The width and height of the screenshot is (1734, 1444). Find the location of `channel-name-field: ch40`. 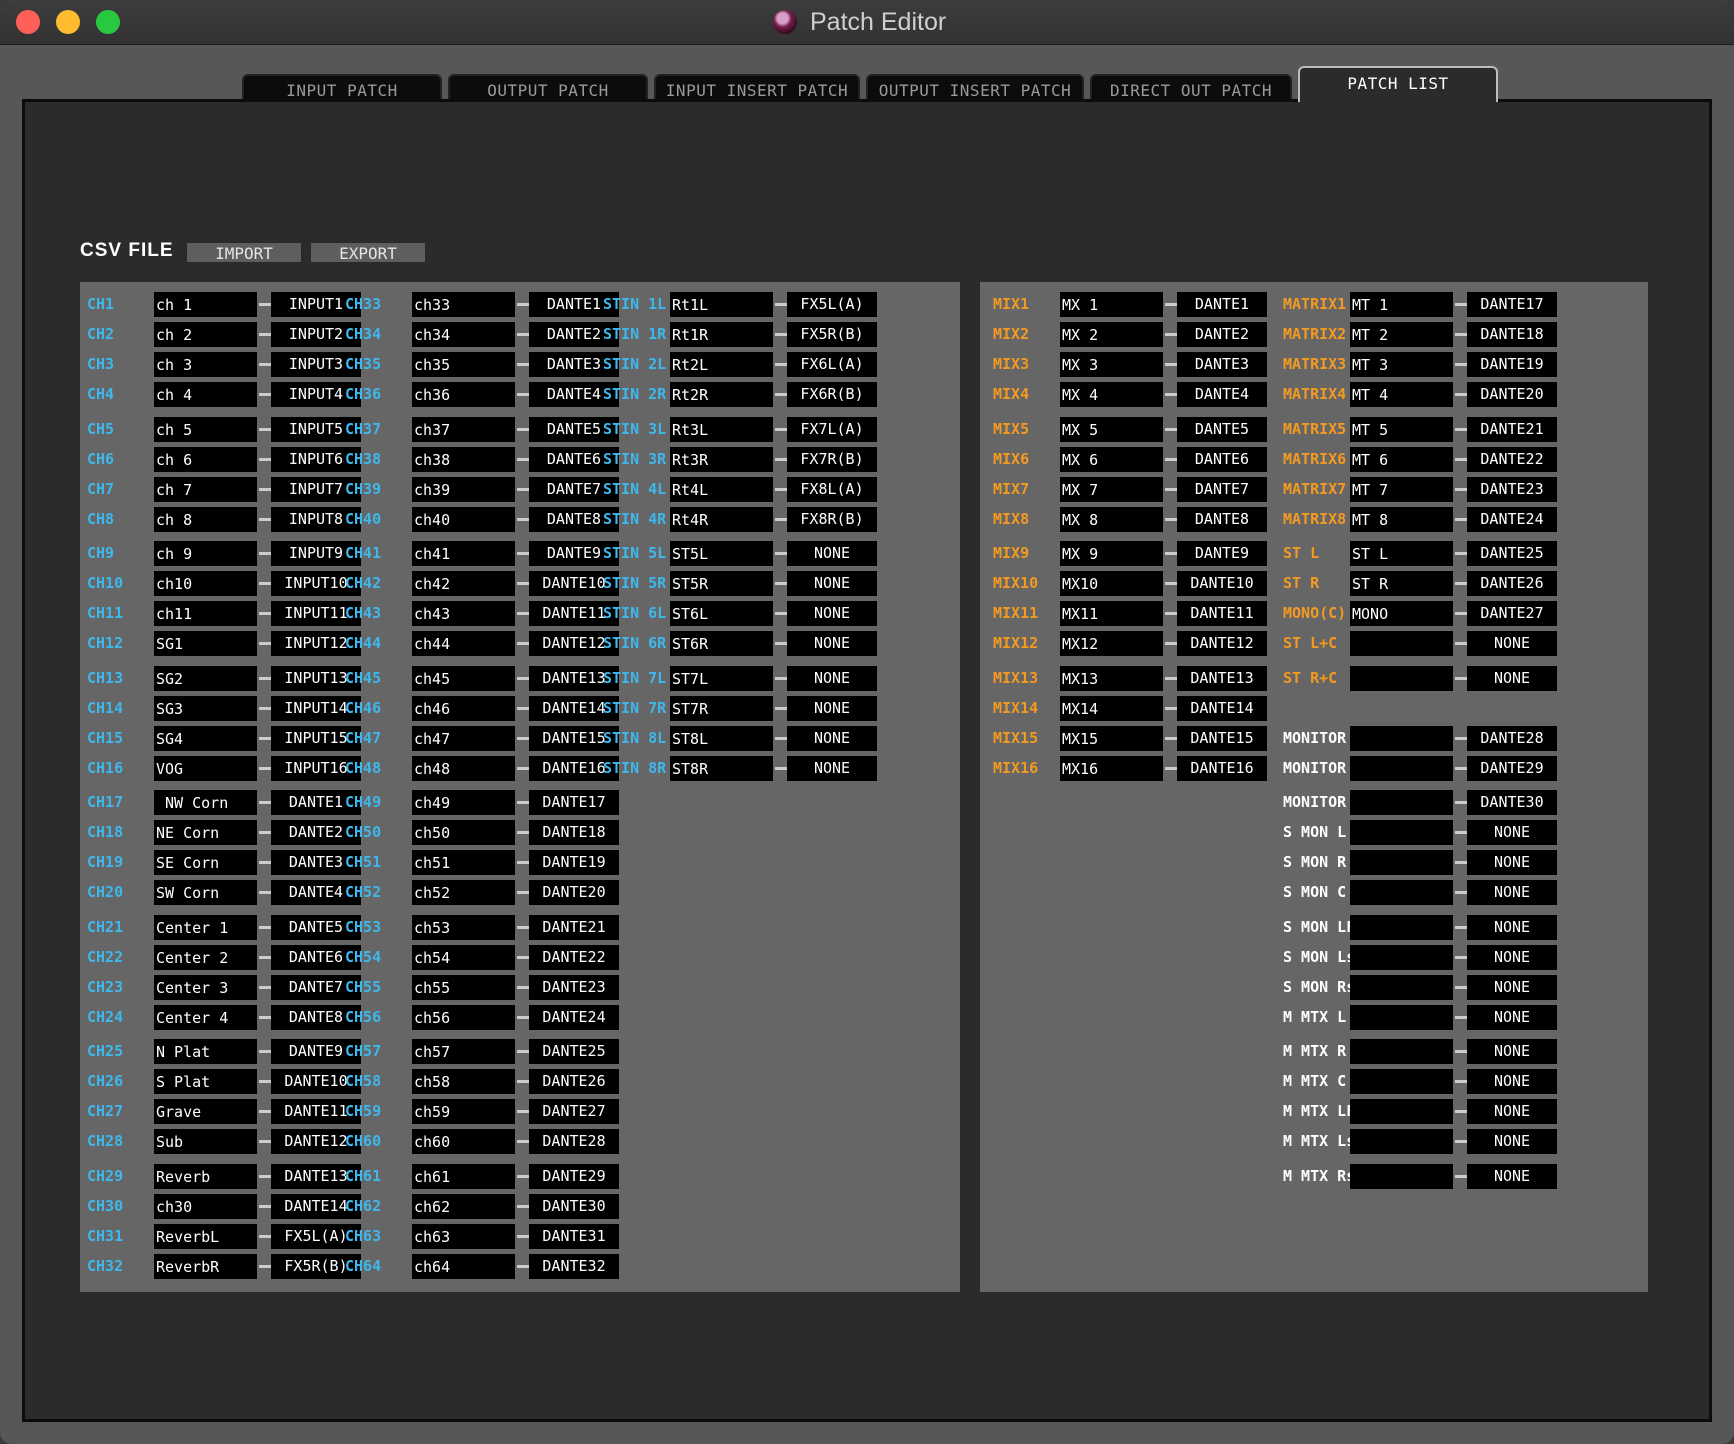

channel-name-field: ch40 is located at coordinates (463, 519).